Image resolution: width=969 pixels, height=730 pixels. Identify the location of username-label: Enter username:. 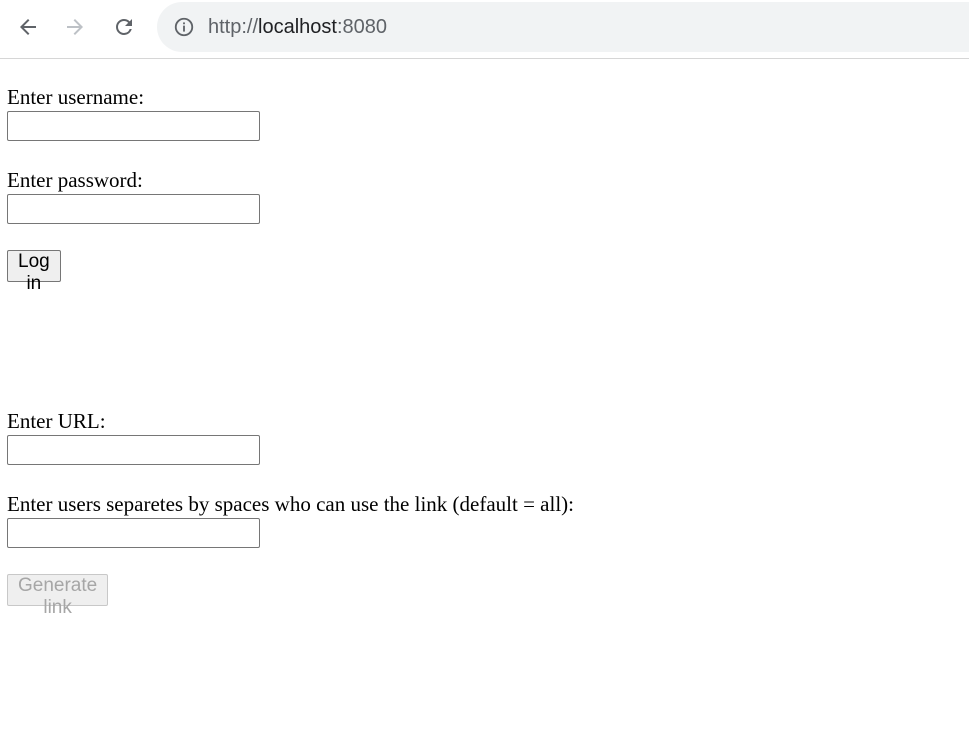
(76, 97).